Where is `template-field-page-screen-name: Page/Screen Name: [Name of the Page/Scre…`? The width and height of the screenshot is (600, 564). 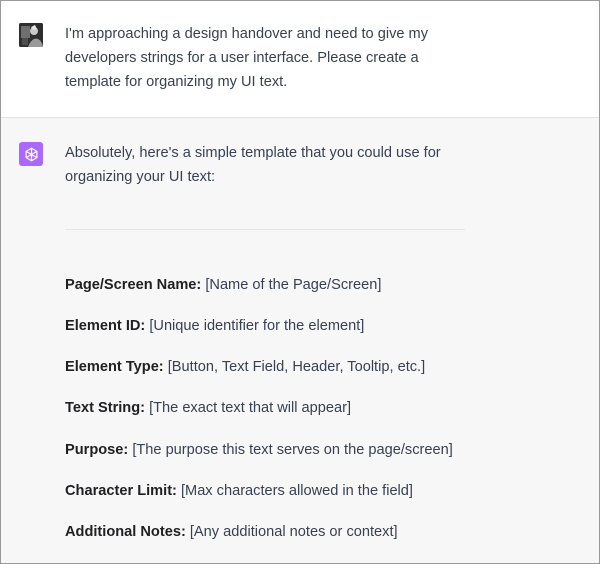
template-field-page-screen-name: Page/Screen Name: [Name of the Page/Scre… is located at coordinates (325, 285).